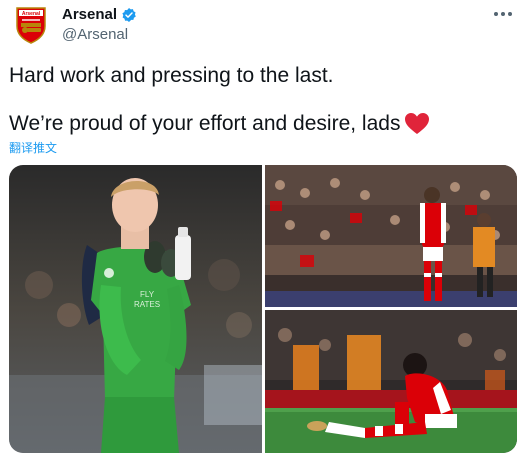  Describe the element at coordinates (89, 14) in the screenshot. I see `display-name: Arsenal` at that location.